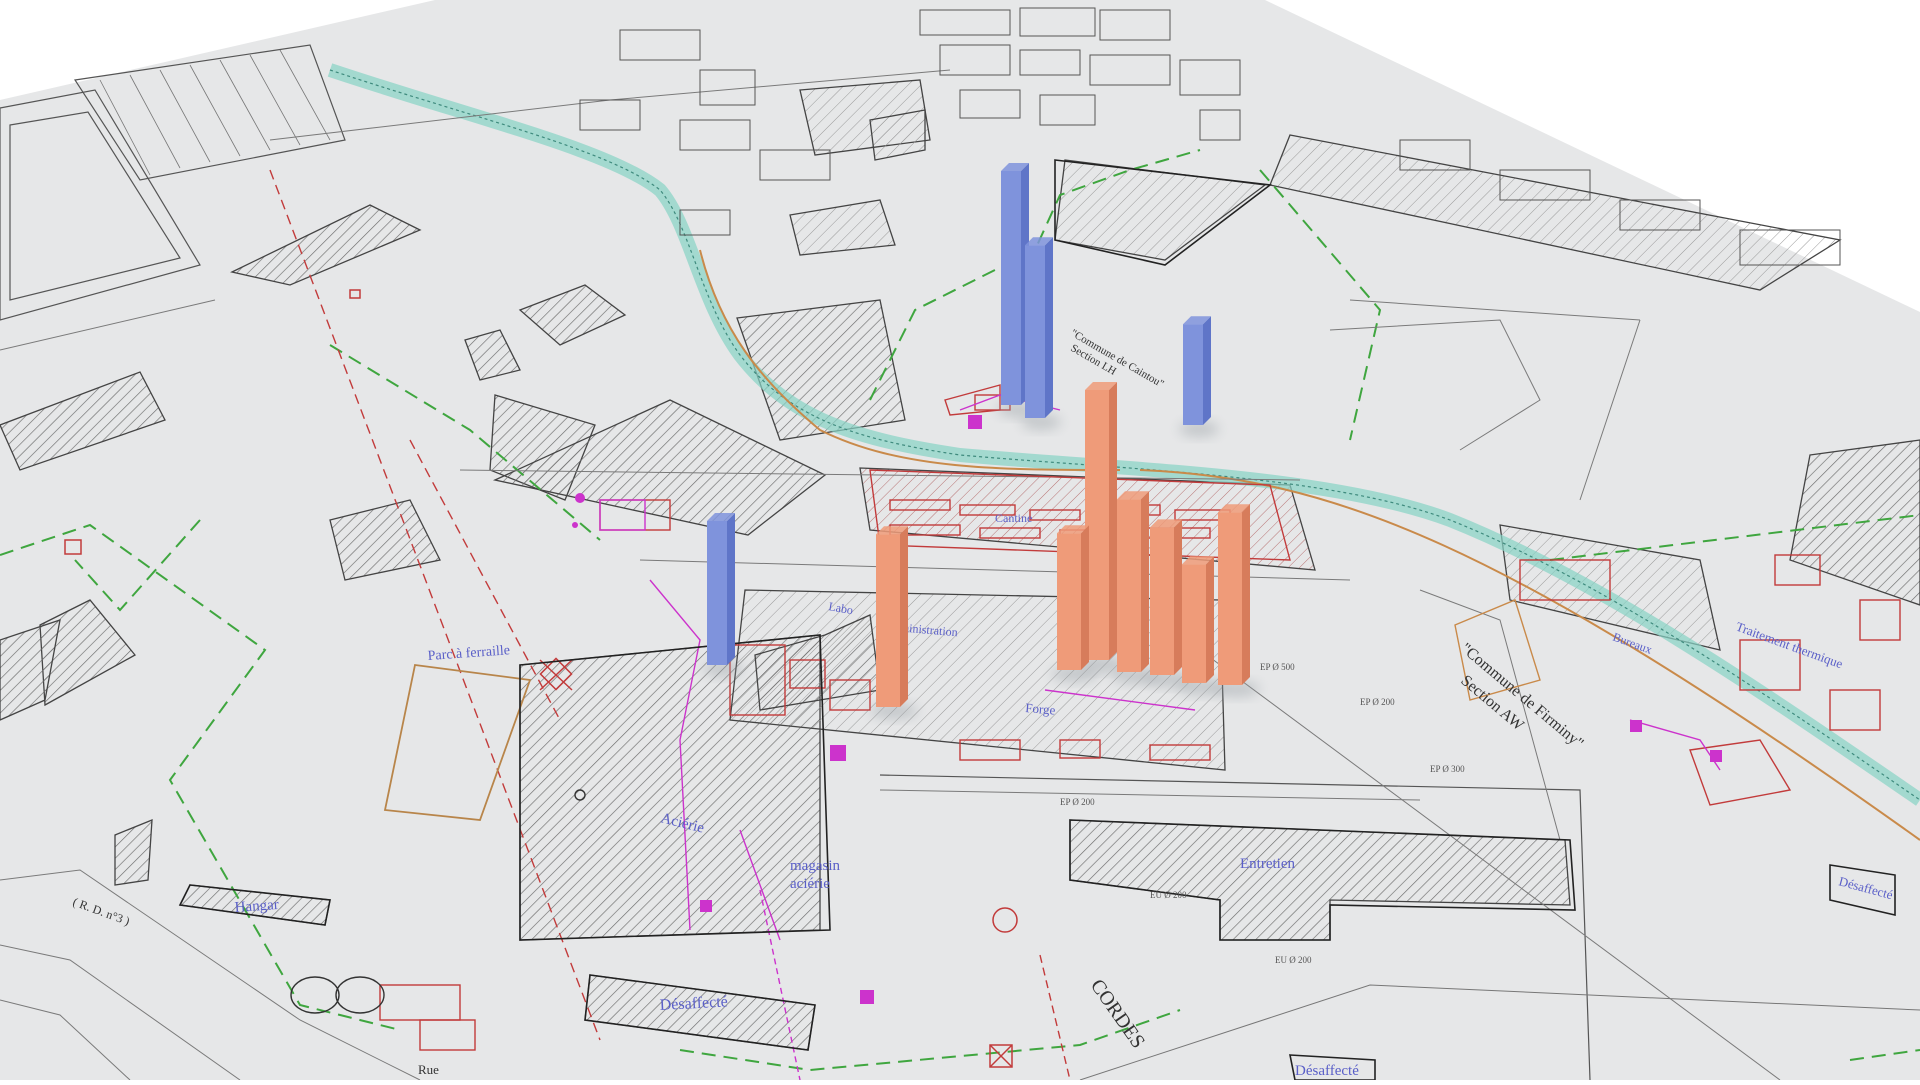 The height and width of the screenshot is (1085, 1920). What do you see at coordinates (1041, 709) in the screenshot?
I see `label-forge: Forge` at bounding box center [1041, 709].